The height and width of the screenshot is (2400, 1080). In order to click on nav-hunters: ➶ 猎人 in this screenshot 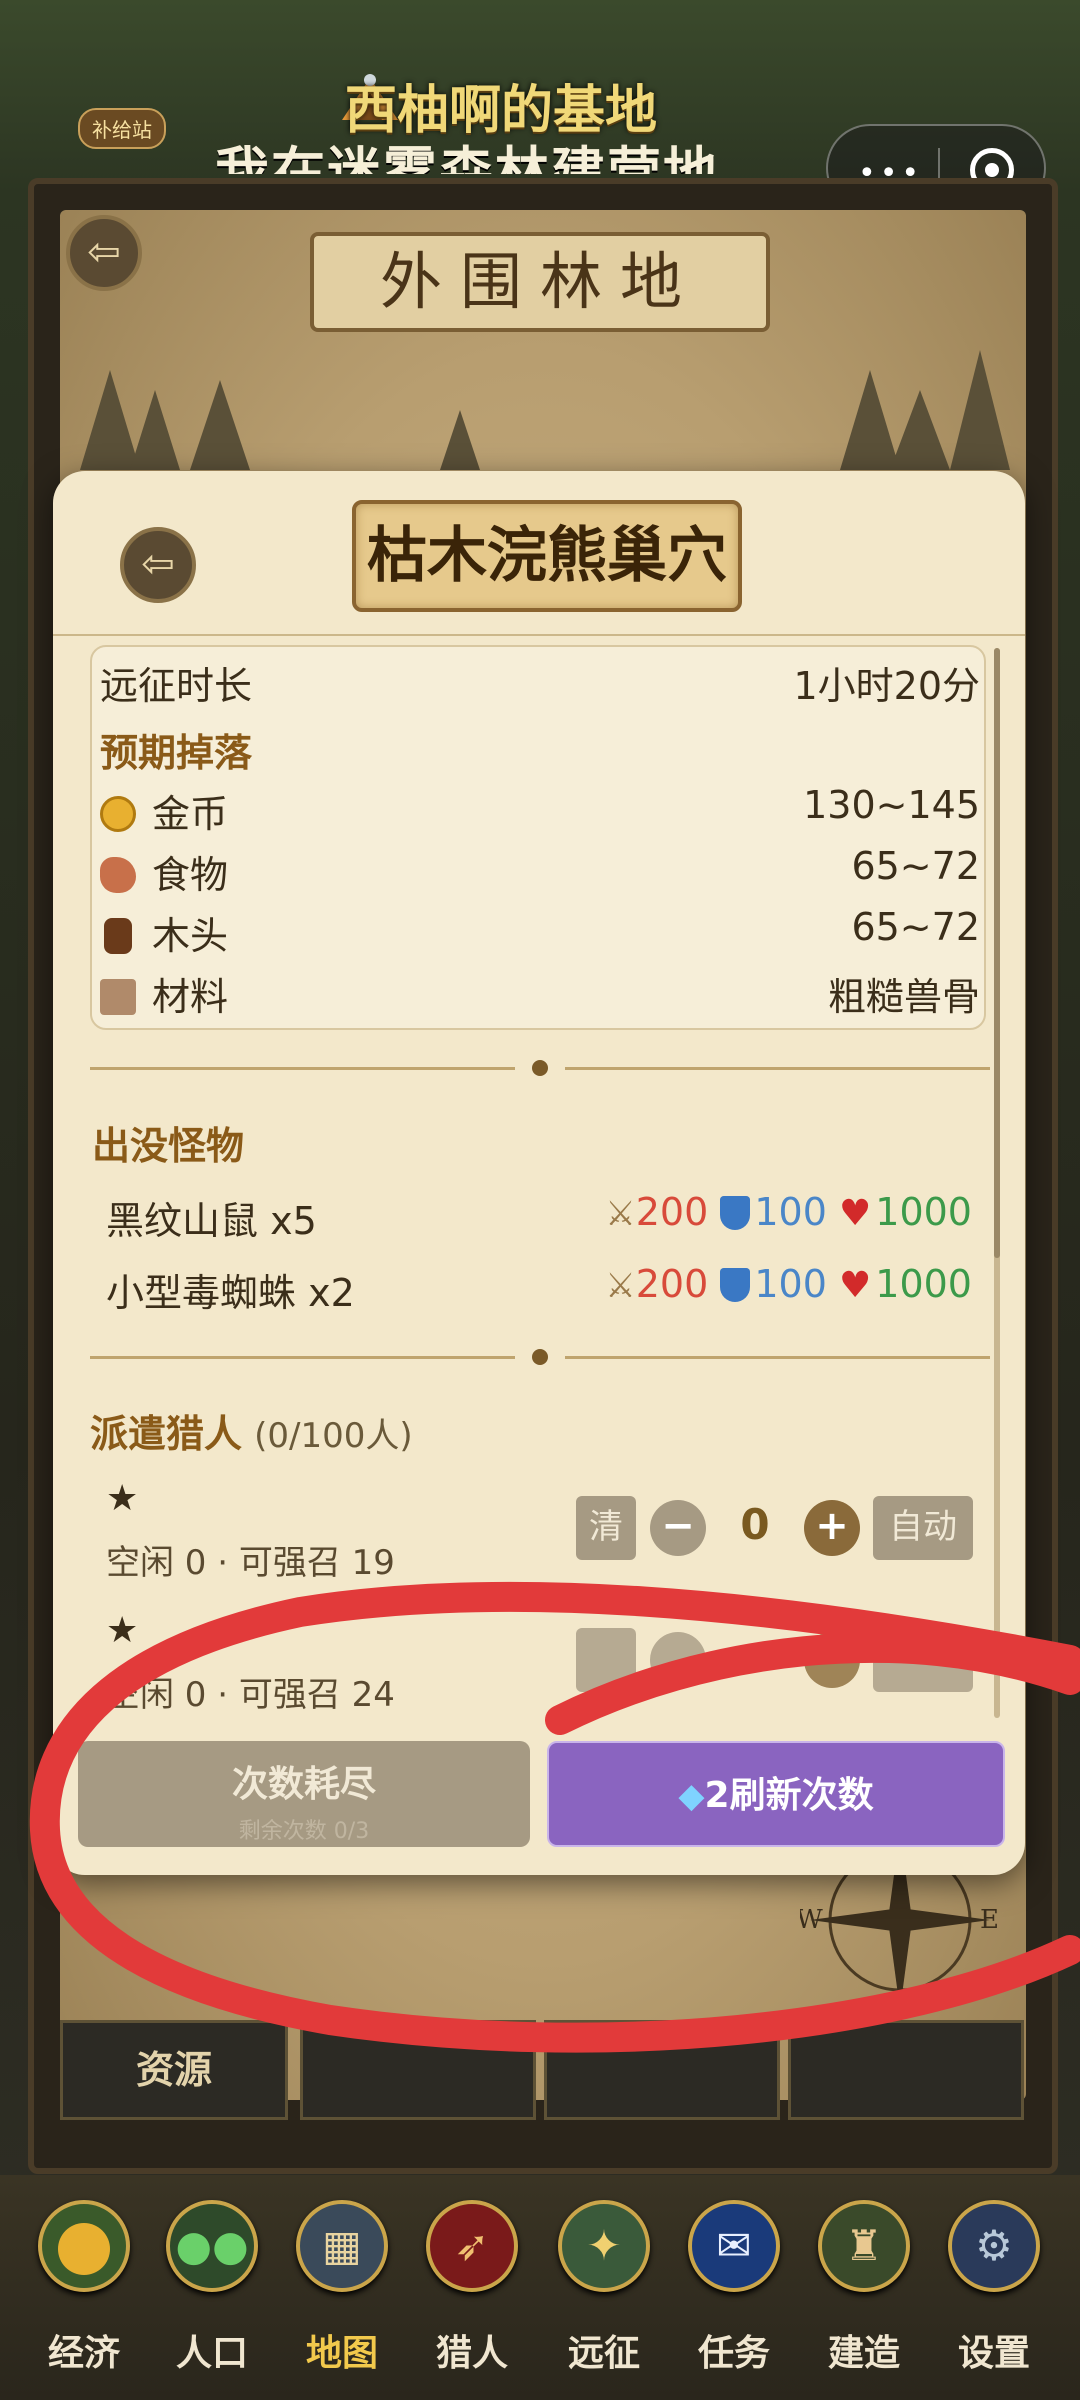, I will do `click(472, 2288)`.